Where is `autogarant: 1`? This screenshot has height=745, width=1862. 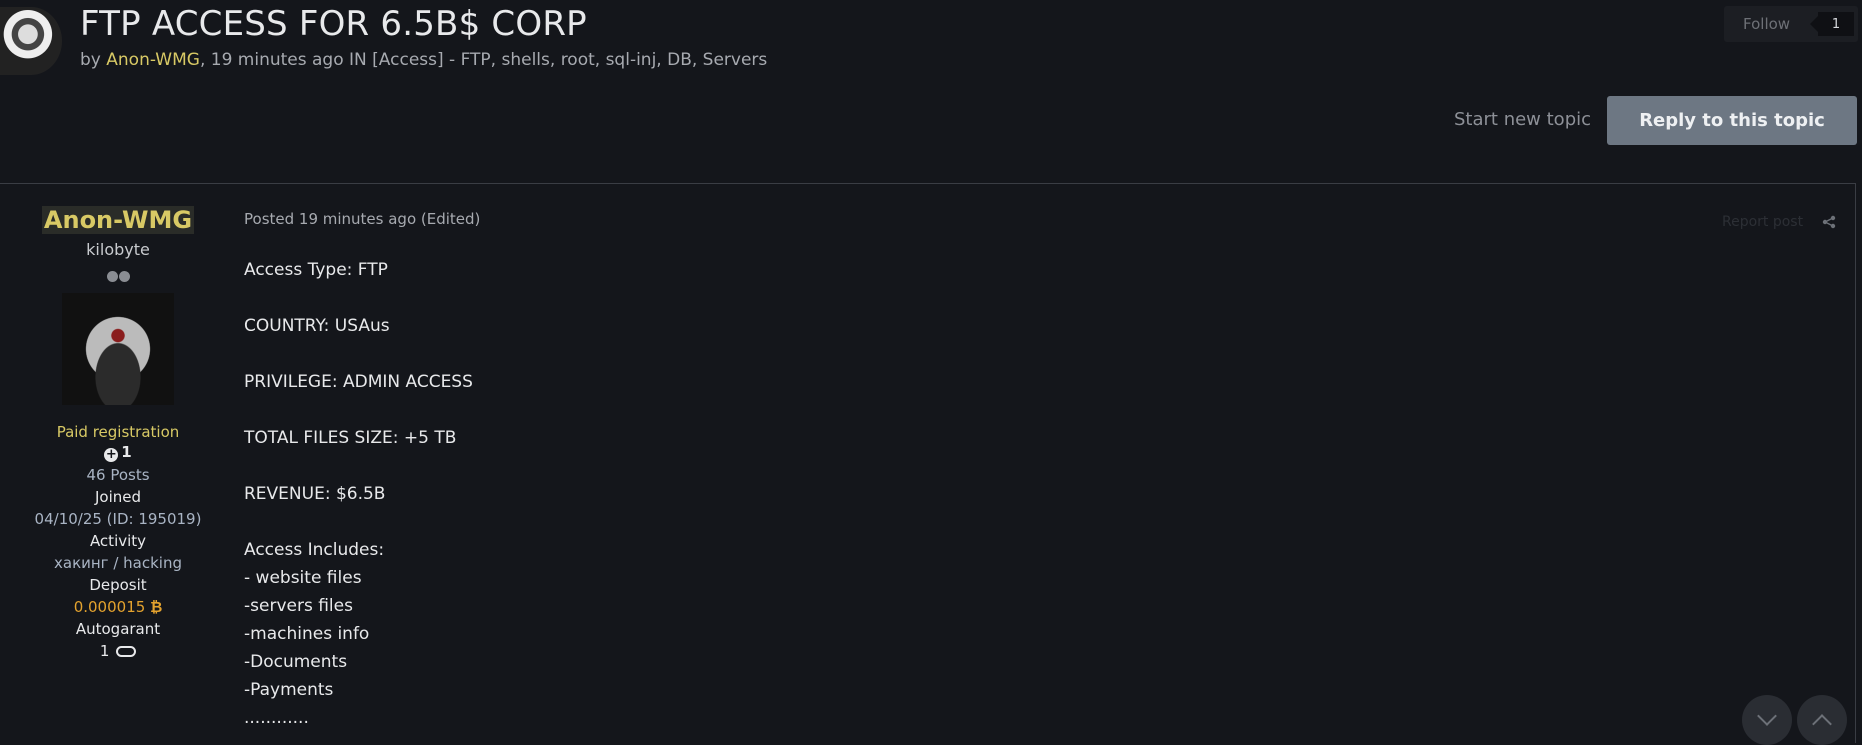
autogarant: 1 is located at coordinates (118, 651).